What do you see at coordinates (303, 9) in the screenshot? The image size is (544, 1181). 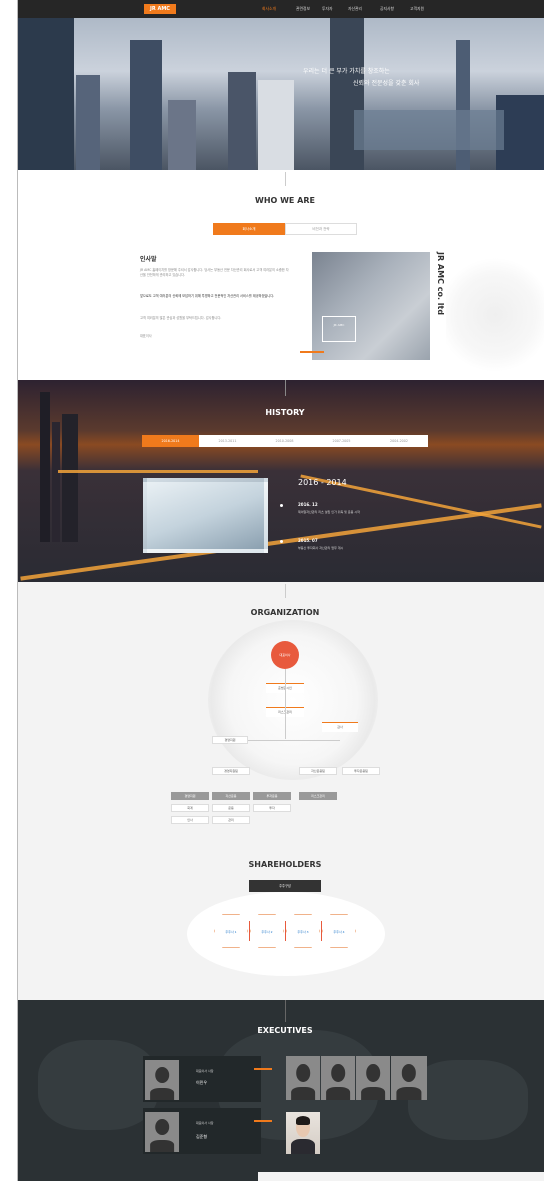 I see `nav-link-info: 관련정보` at bounding box center [303, 9].